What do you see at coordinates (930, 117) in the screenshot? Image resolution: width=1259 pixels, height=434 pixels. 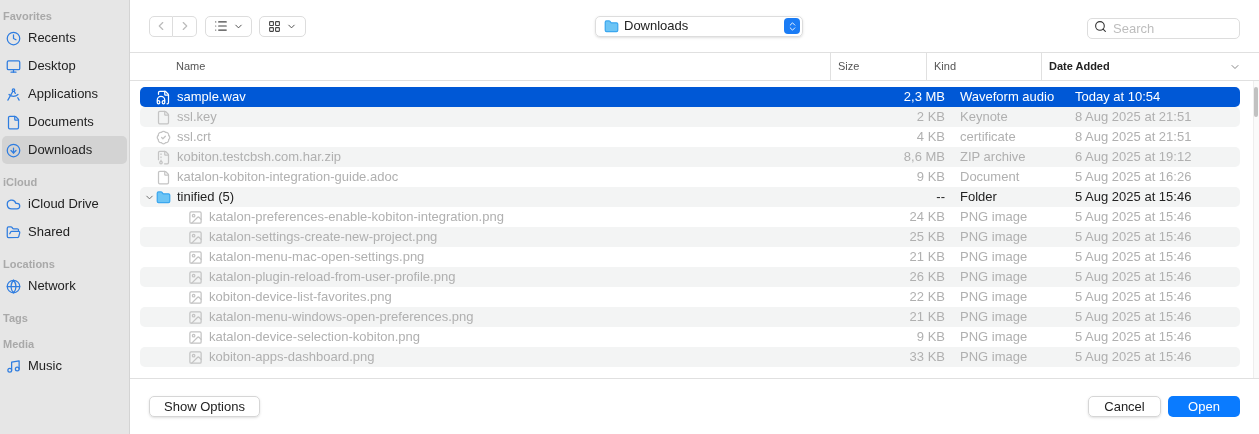 I see `file-size: 2 KB` at bounding box center [930, 117].